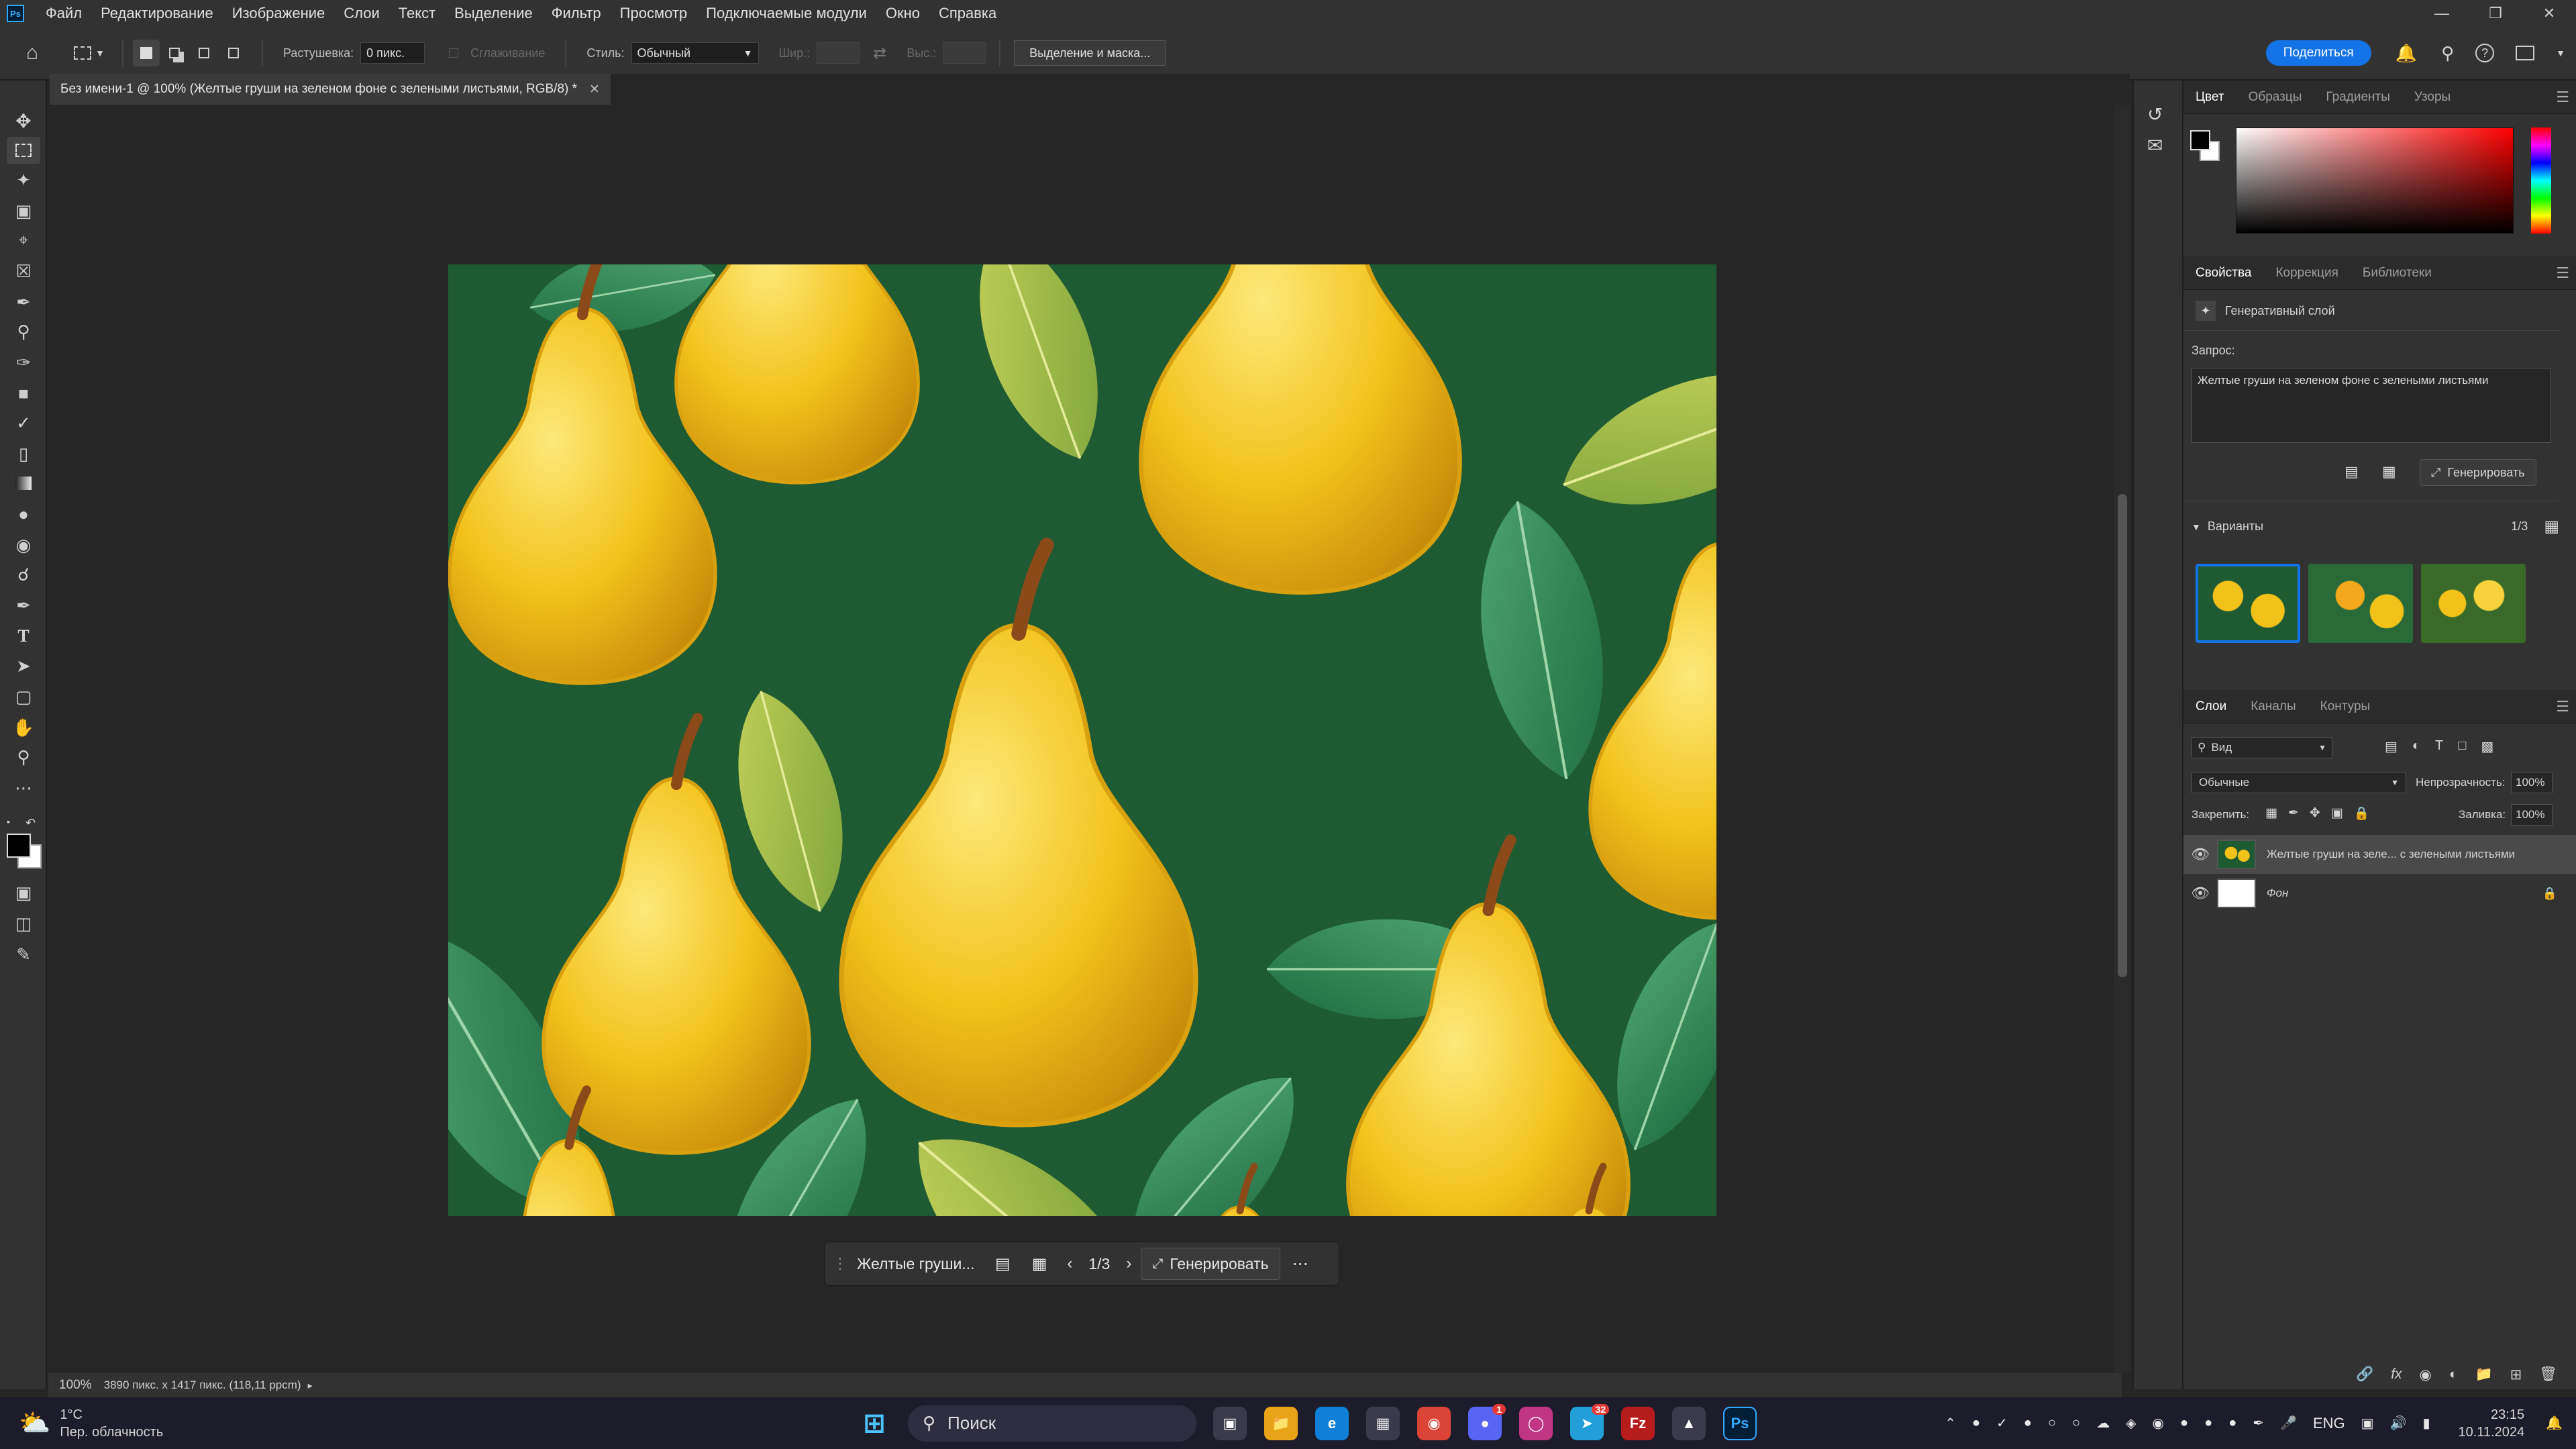 This screenshot has height=1449, width=2576. What do you see at coordinates (63, 13) in the screenshot?
I see `menu-file: Файл` at bounding box center [63, 13].